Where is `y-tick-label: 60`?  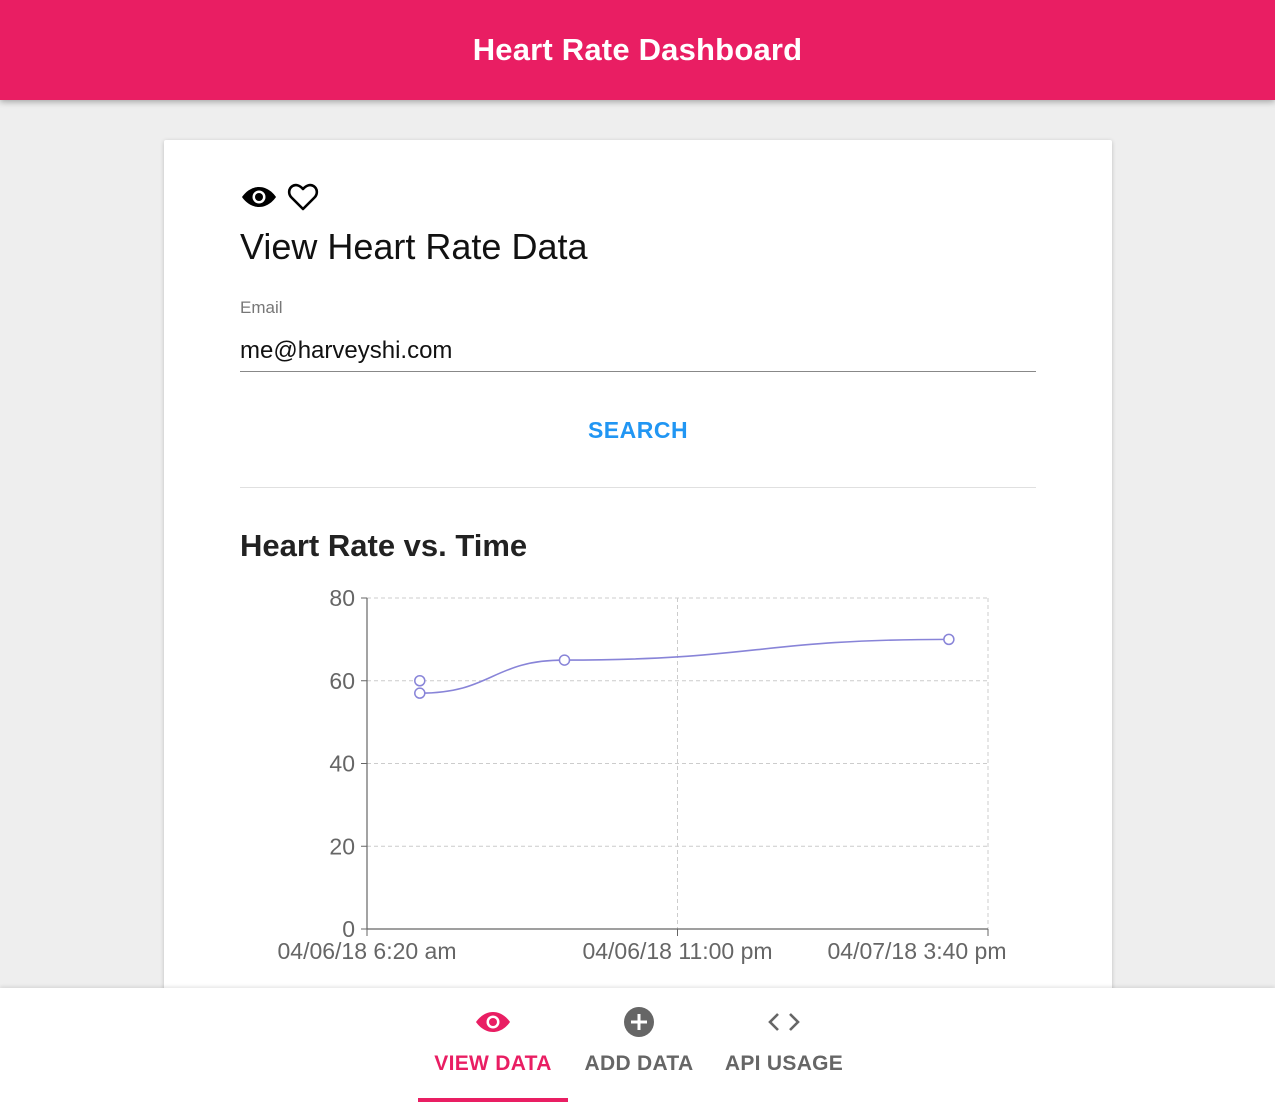
y-tick-label: 60 is located at coordinates (342, 681).